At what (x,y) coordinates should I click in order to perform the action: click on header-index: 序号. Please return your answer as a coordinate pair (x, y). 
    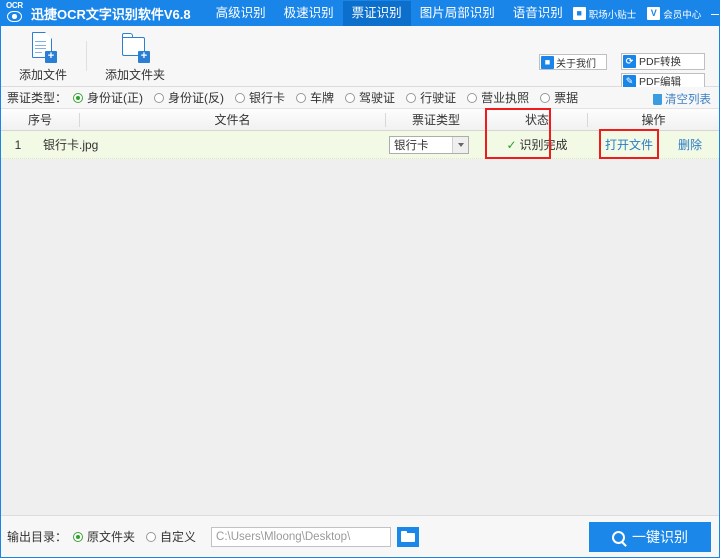
    Looking at the image, I should click on (39, 120).